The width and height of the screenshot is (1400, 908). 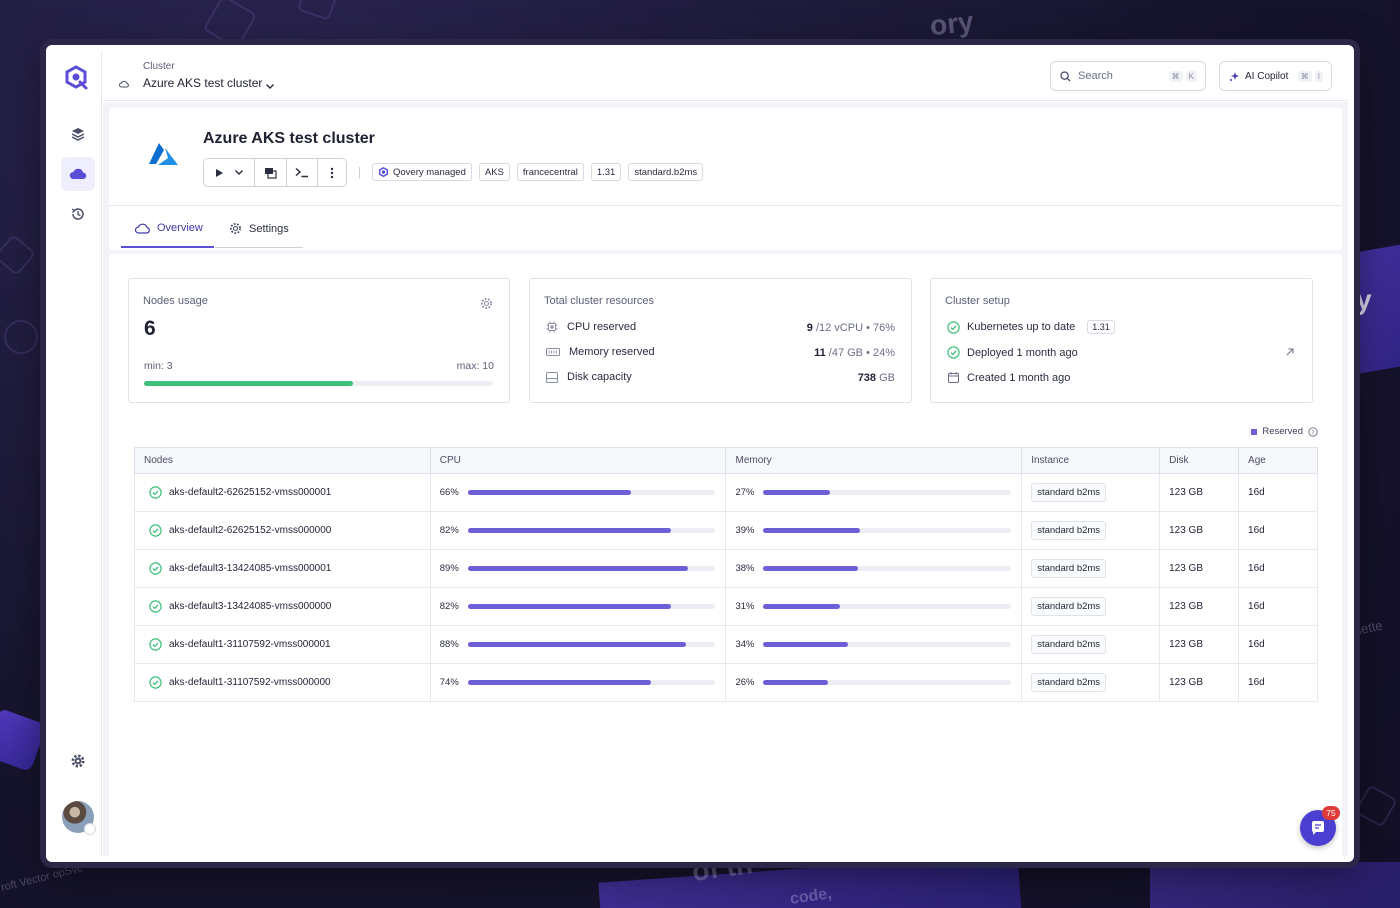 I want to click on layers-icon, so click(x=78, y=134).